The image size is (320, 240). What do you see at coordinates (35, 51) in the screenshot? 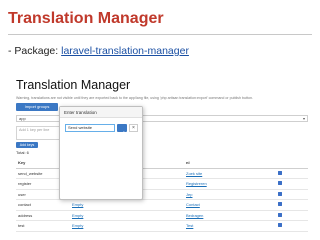
I see `package-prefix: - Package:` at bounding box center [35, 51].